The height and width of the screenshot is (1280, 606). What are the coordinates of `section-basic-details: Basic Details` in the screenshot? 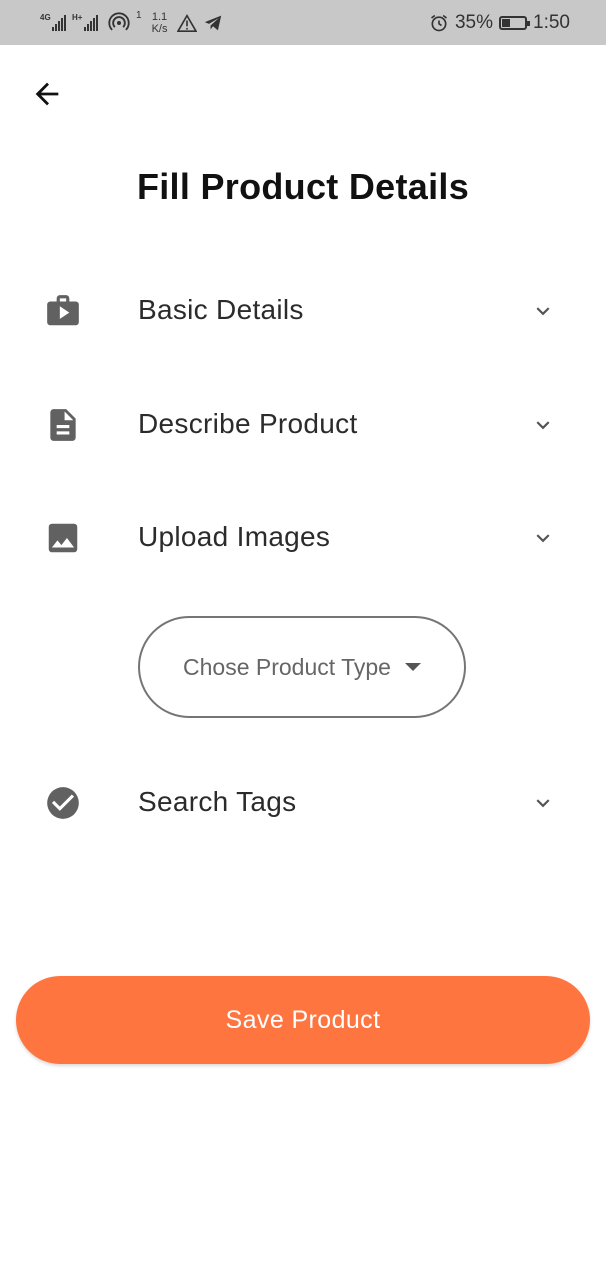 It's located at (303, 311).